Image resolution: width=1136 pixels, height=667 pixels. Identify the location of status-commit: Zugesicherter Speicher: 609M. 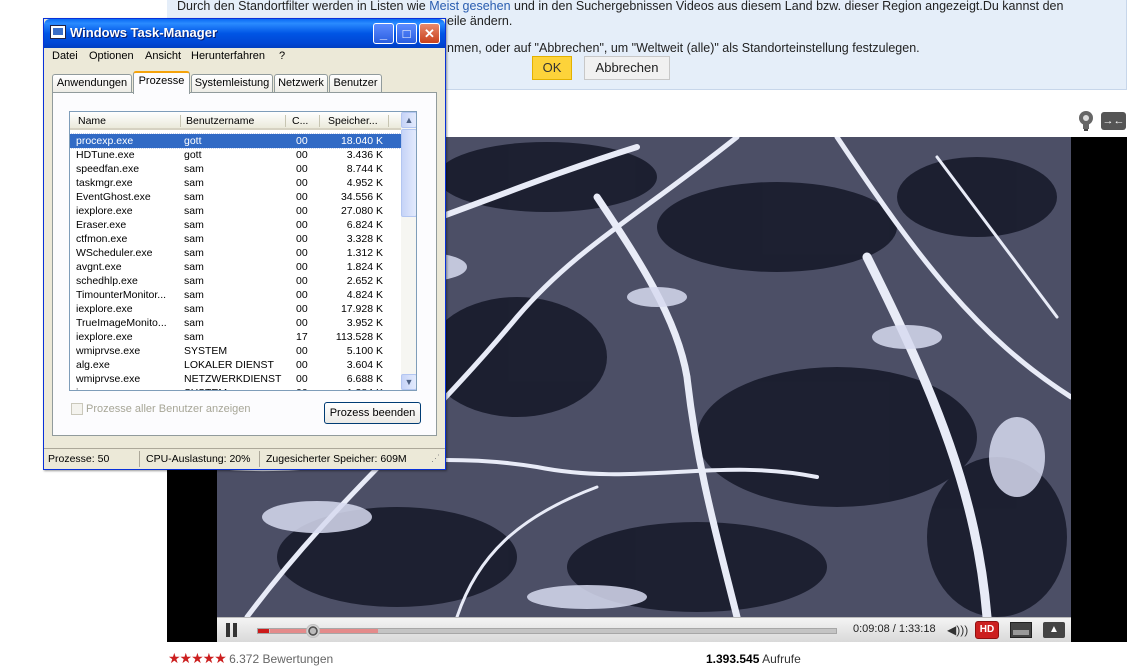
(336, 459).